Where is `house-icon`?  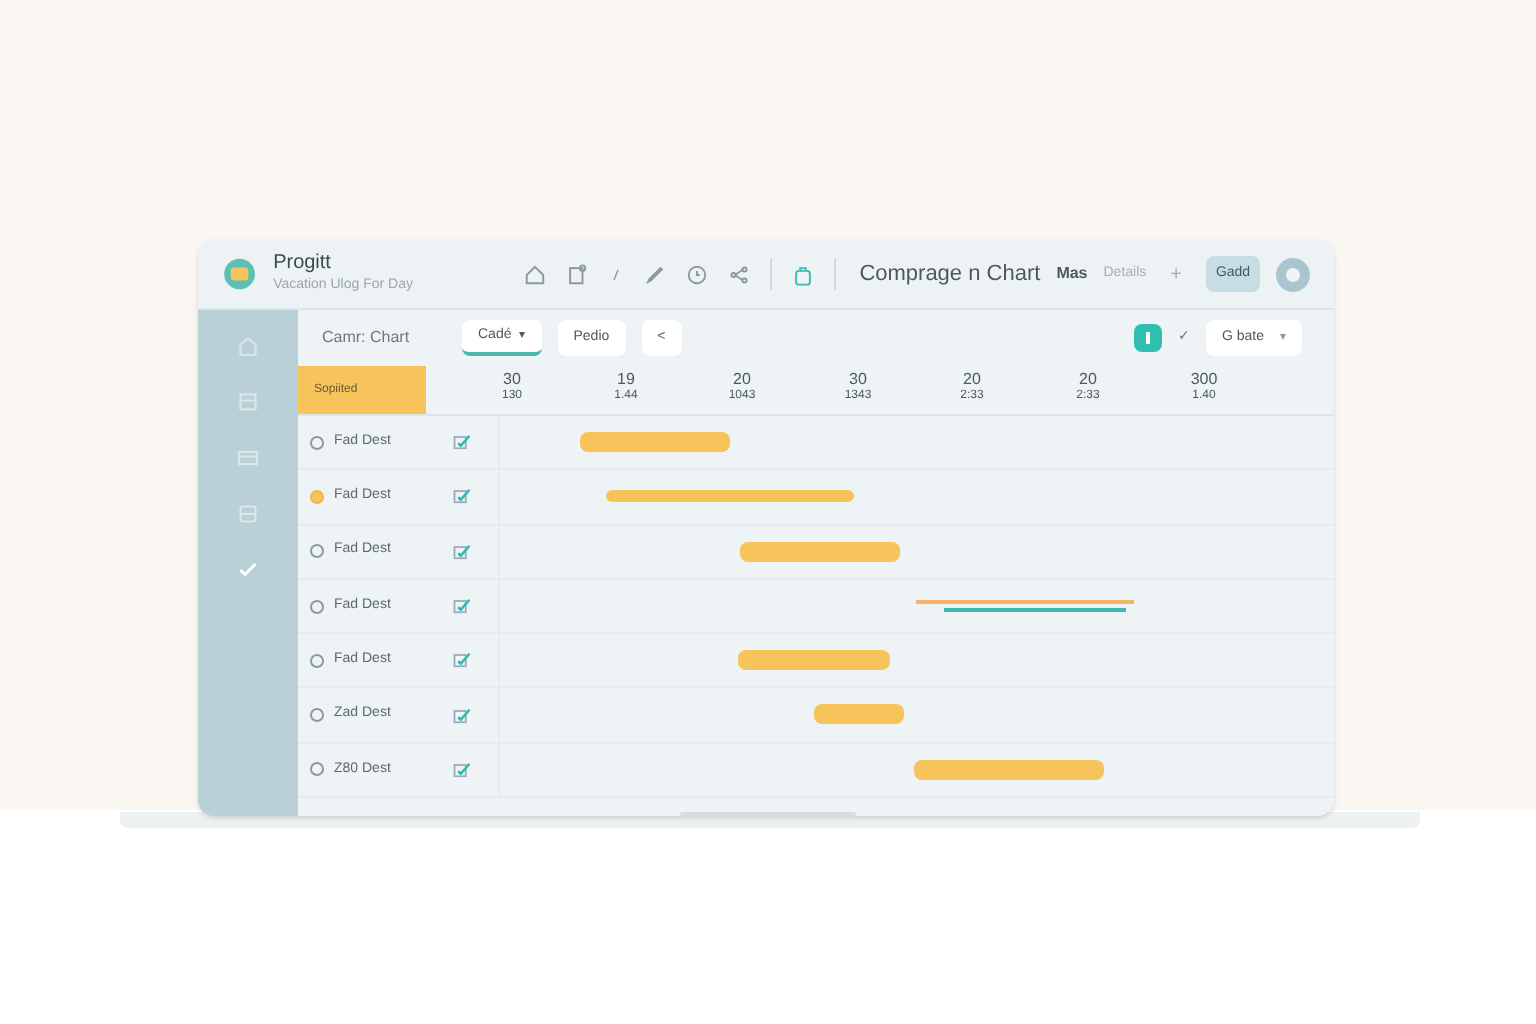 house-icon is located at coordinates (248, 346).